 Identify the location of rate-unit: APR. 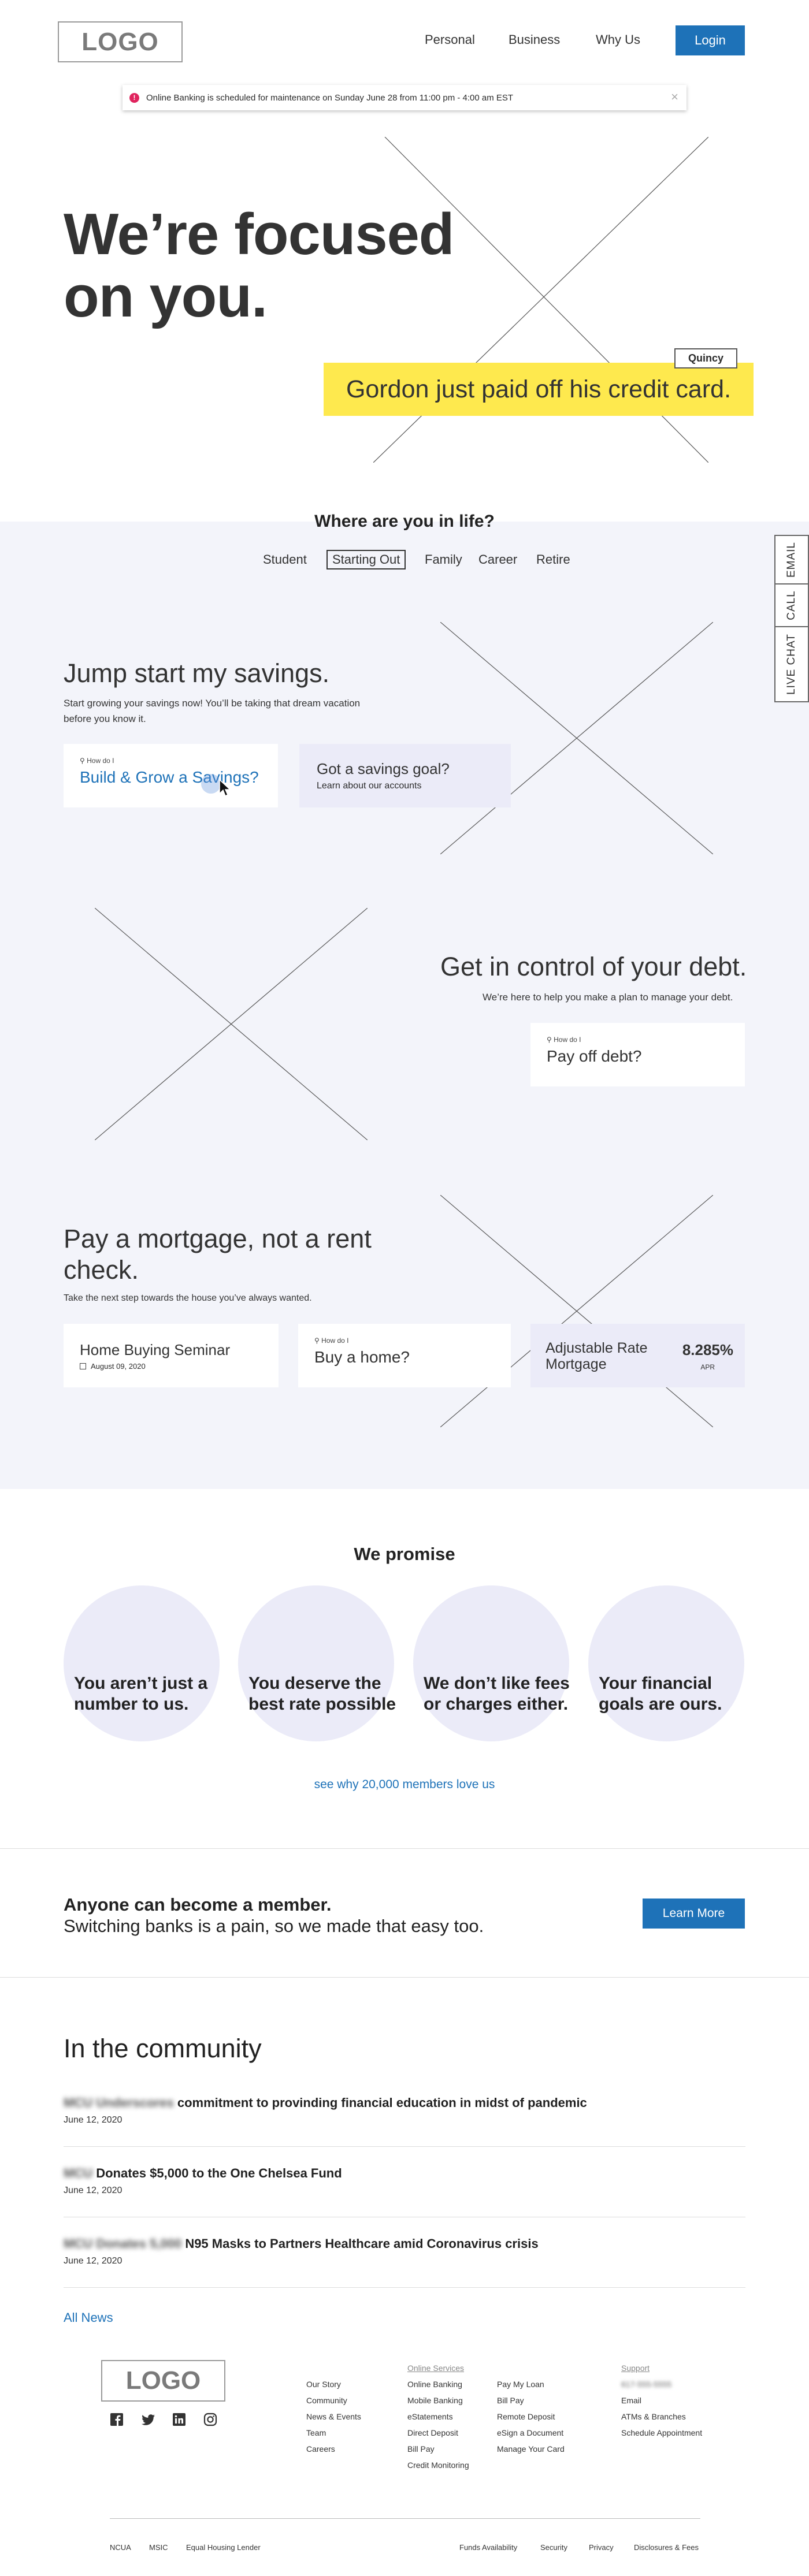
(707, 1367).